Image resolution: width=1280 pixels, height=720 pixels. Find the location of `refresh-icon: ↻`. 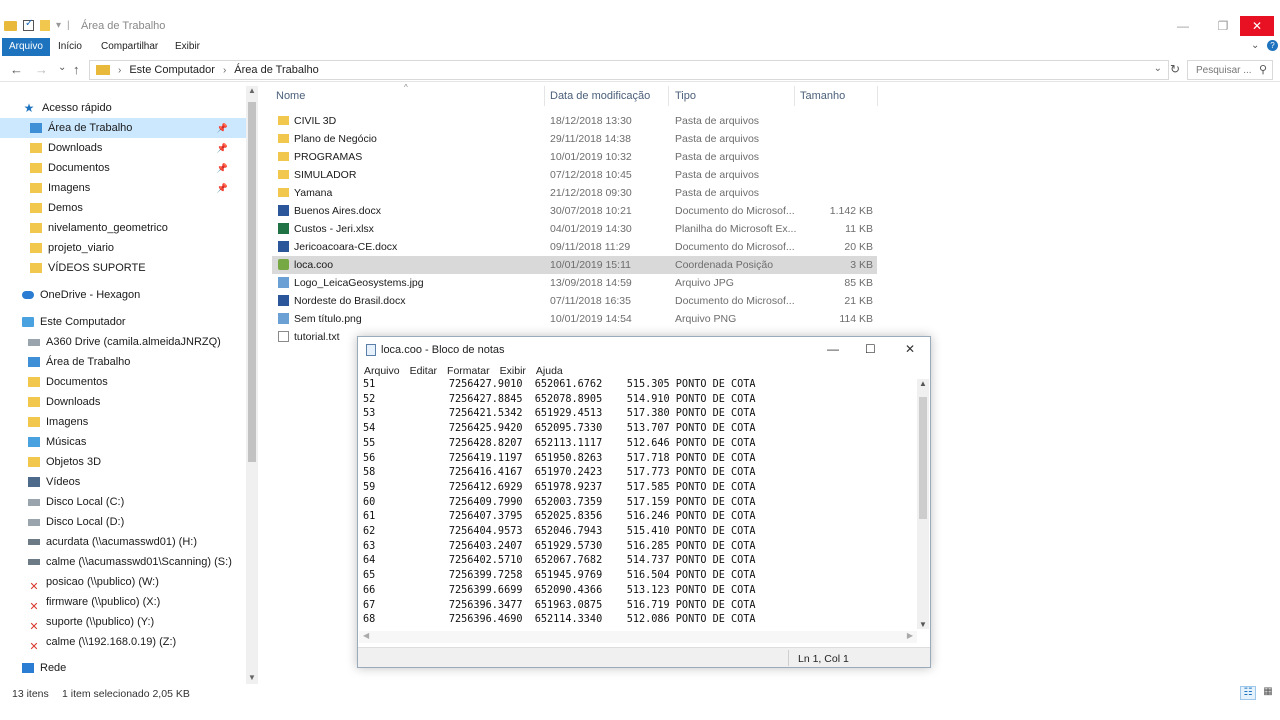

refresh-icon: ↻ is located at coordinates (1175, 69).